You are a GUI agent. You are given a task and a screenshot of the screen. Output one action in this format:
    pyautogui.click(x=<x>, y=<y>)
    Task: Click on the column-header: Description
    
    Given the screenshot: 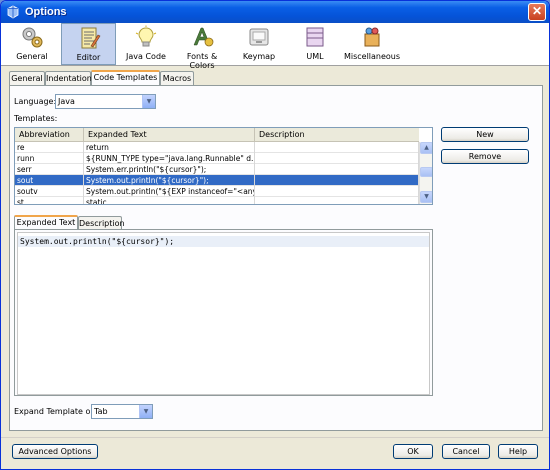 What is the action you would take?
    pyautogui.click(x=337, y=135)
    